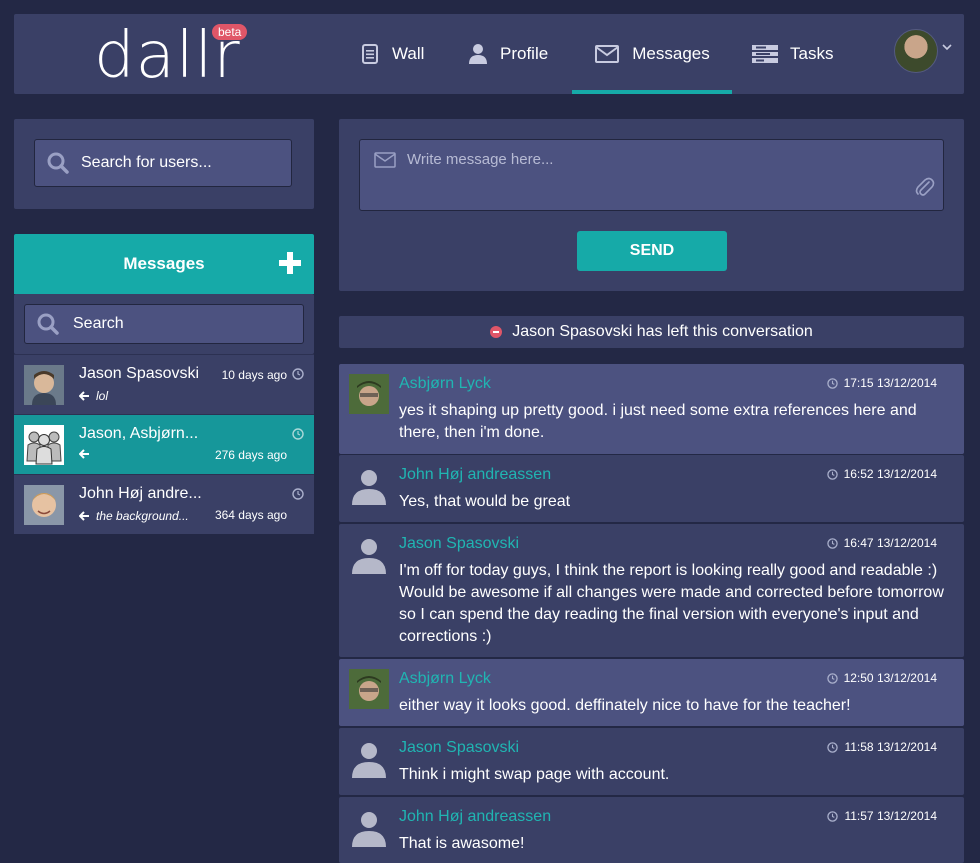  I want to click on messages-title: Messages, so click(164, 263).